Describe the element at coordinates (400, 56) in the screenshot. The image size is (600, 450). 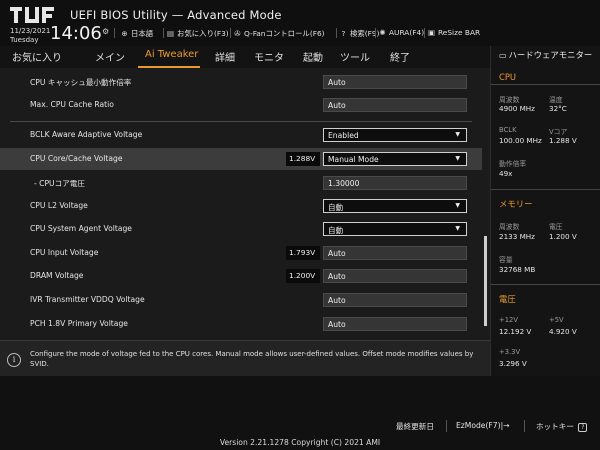
I see `tab-exit: 終了` at that location.